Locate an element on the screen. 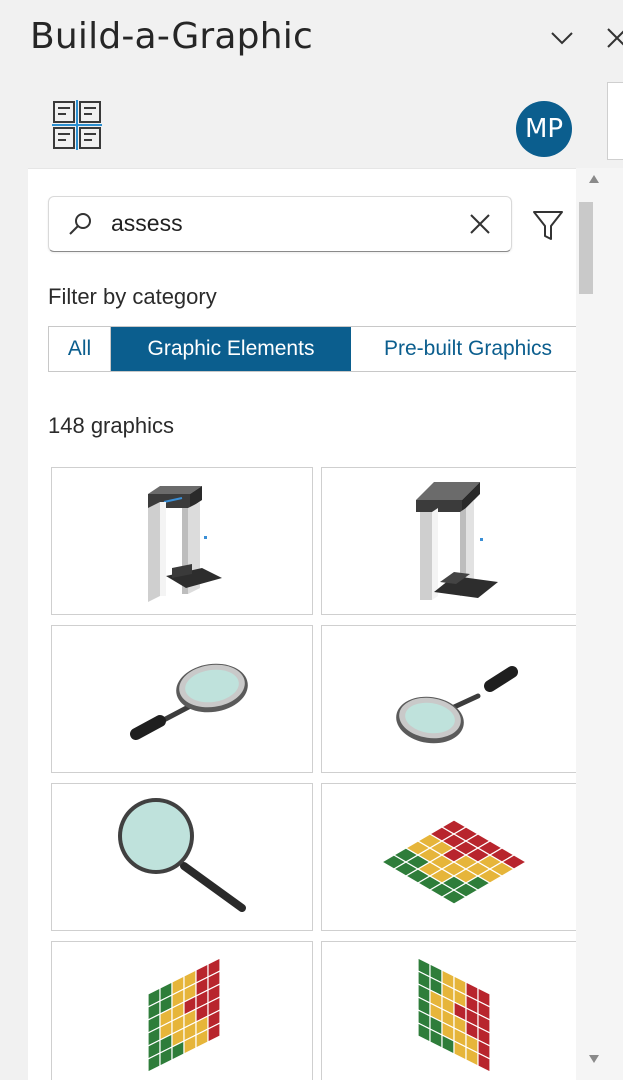 The height and width of the screenshot is (1080, 623). search-box is located at coordinates (280, 224).